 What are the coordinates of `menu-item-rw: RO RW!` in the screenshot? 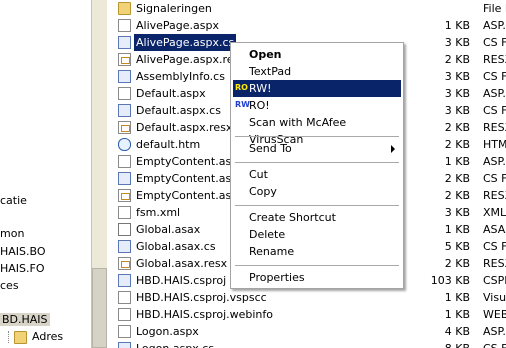 It's located at (317, 88).